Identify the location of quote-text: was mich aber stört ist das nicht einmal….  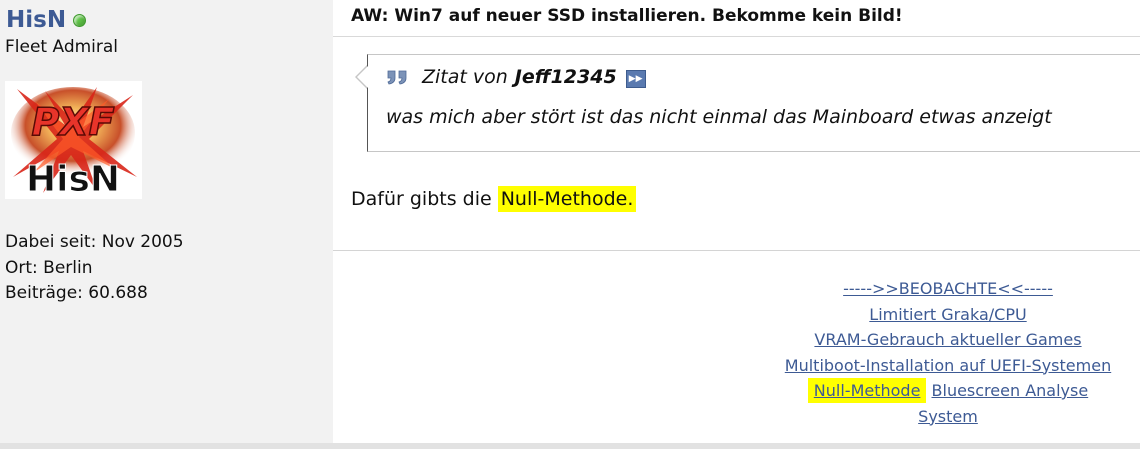
(719, 117).